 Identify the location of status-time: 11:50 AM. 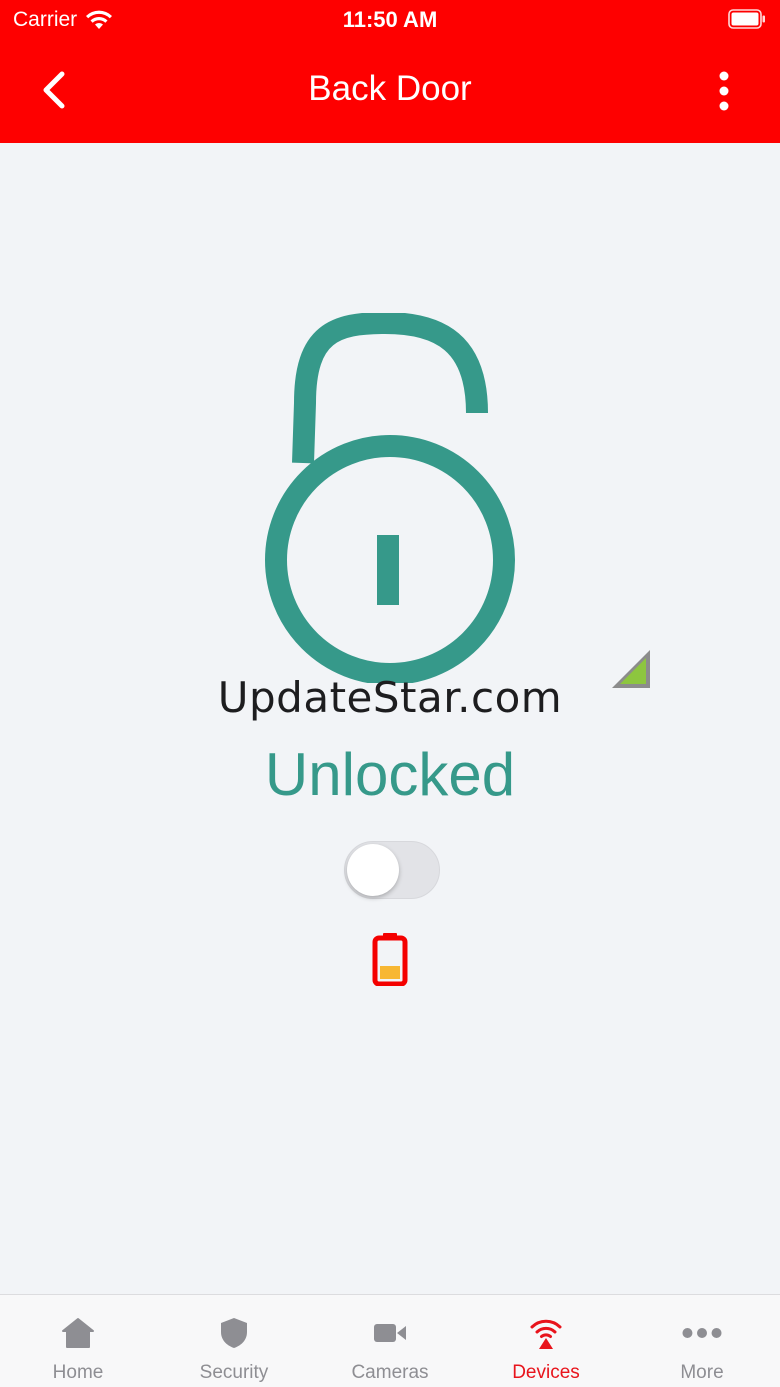
(390, 19).